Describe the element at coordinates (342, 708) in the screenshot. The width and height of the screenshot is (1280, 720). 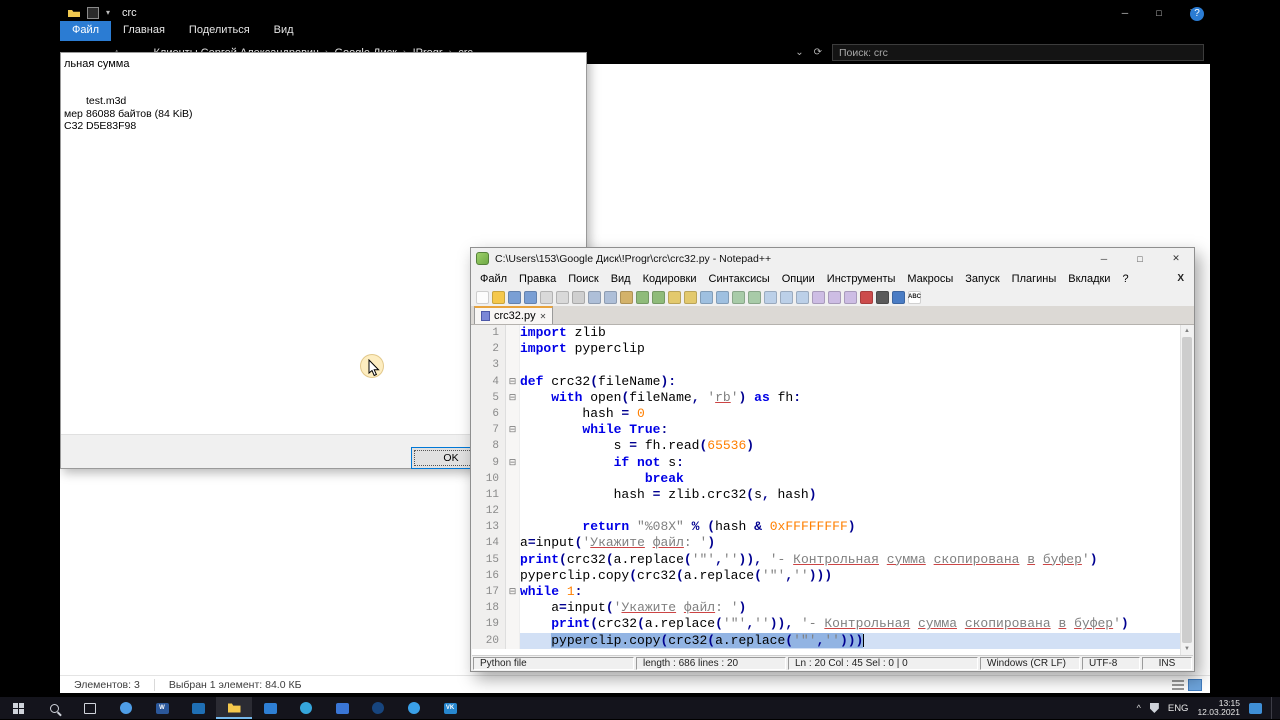
I see `app-icon-7-button` at that location.